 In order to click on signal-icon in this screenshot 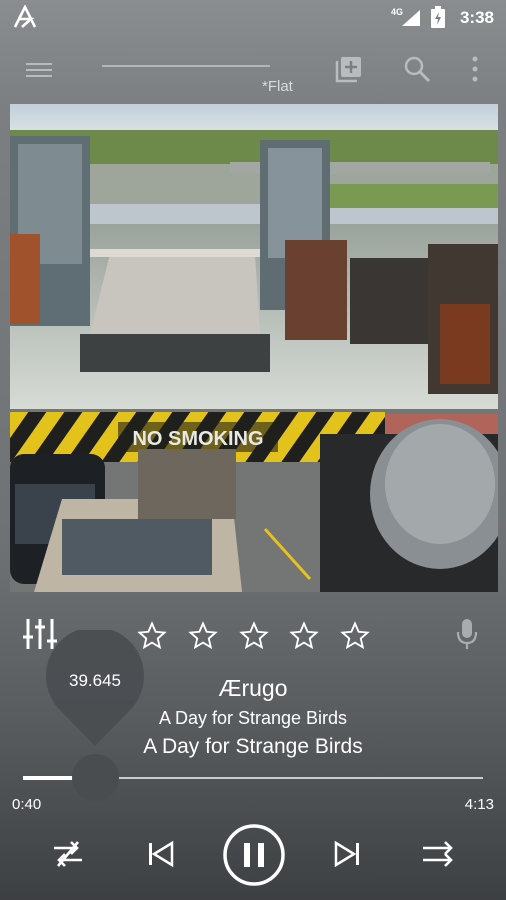, I will do `click(411, 18)`.